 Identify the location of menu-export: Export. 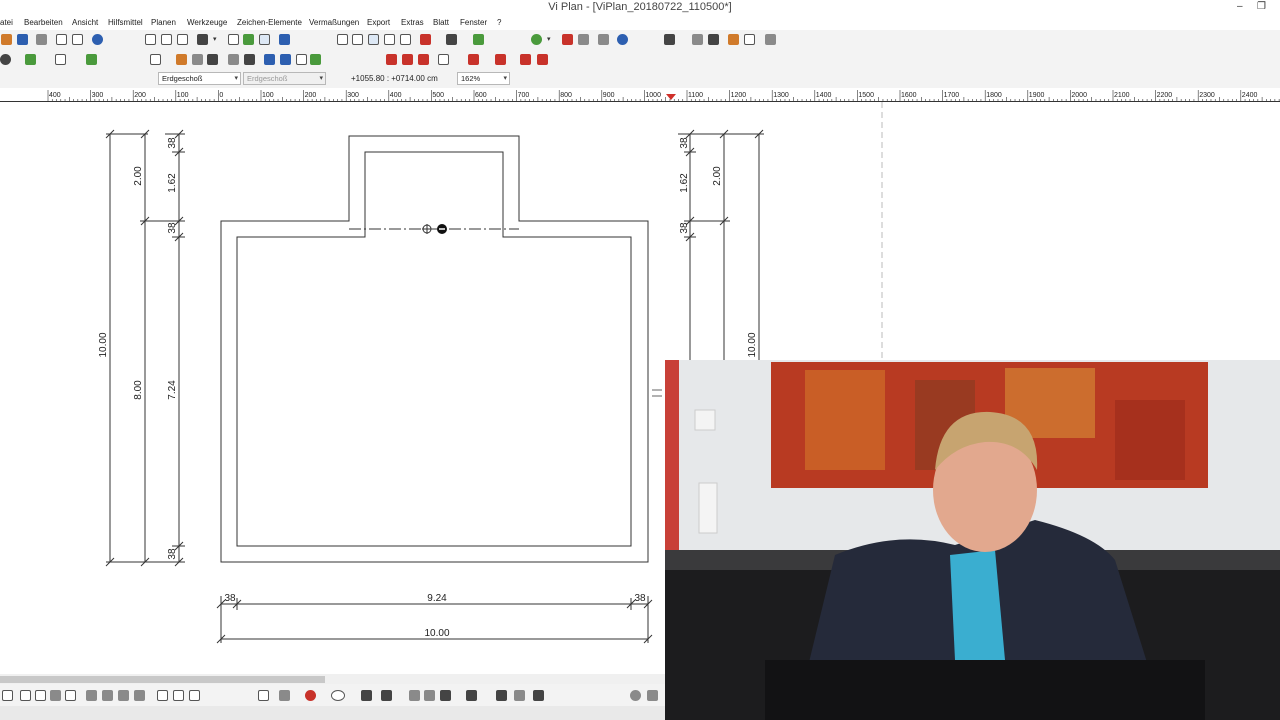
(378, 22).